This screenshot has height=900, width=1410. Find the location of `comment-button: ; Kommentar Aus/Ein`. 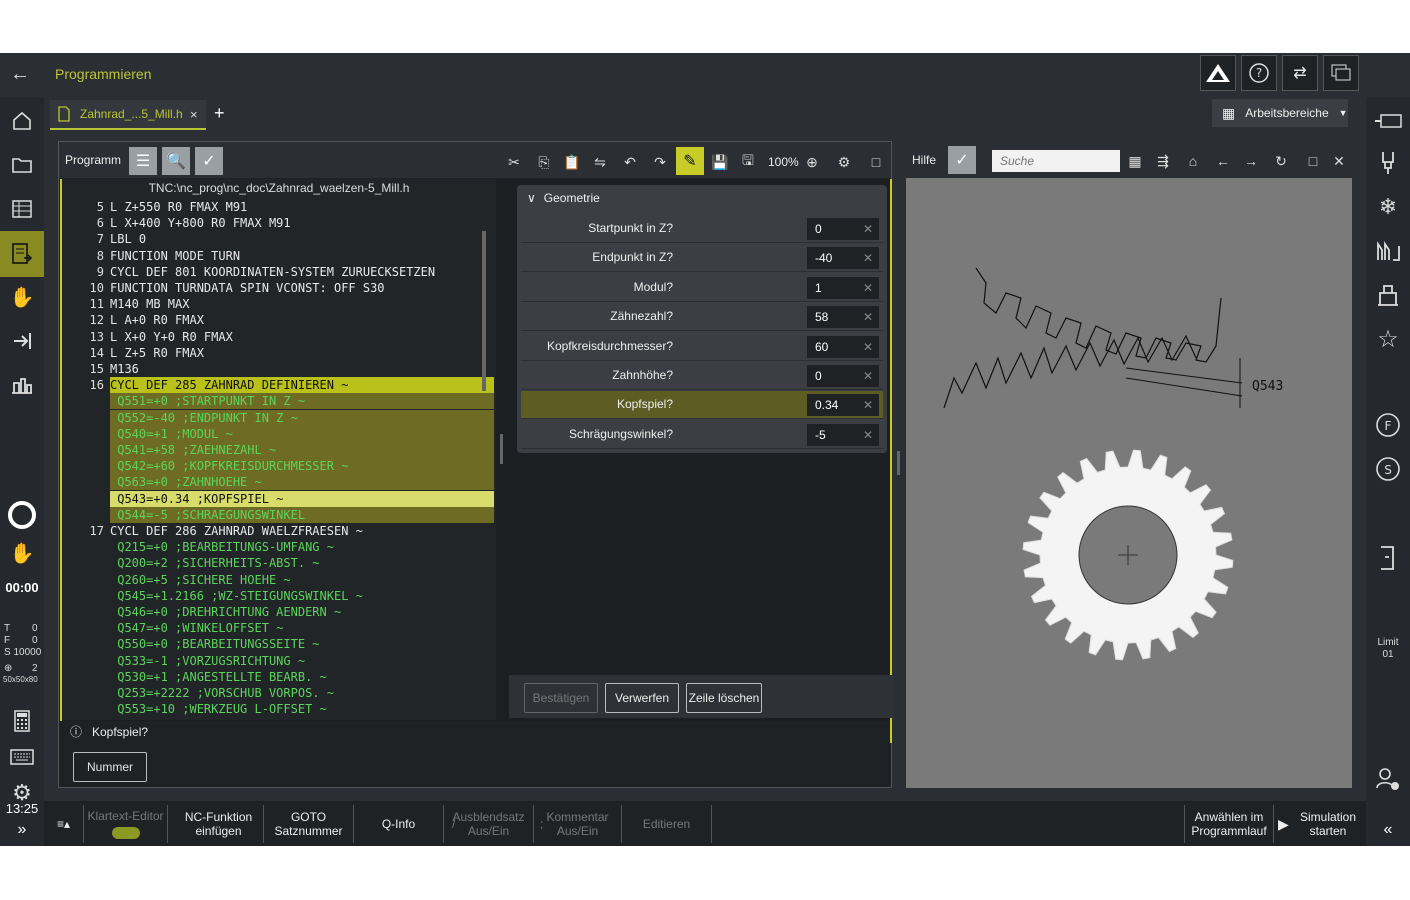

comment-button: ; Kommentar Aus/Ein is located at coordinates (578, 824).